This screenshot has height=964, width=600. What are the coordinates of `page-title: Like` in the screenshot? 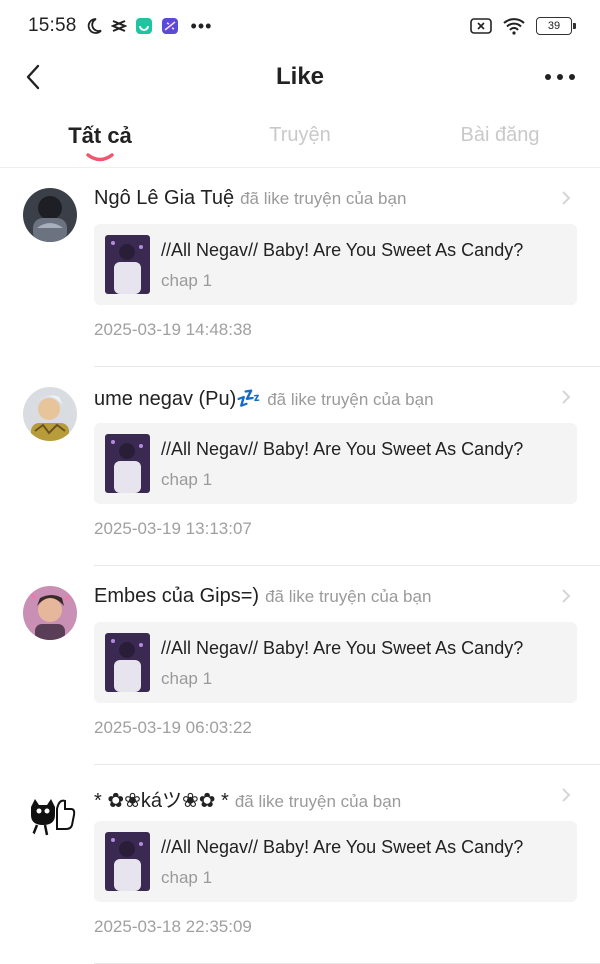 It's located at (300, 76).